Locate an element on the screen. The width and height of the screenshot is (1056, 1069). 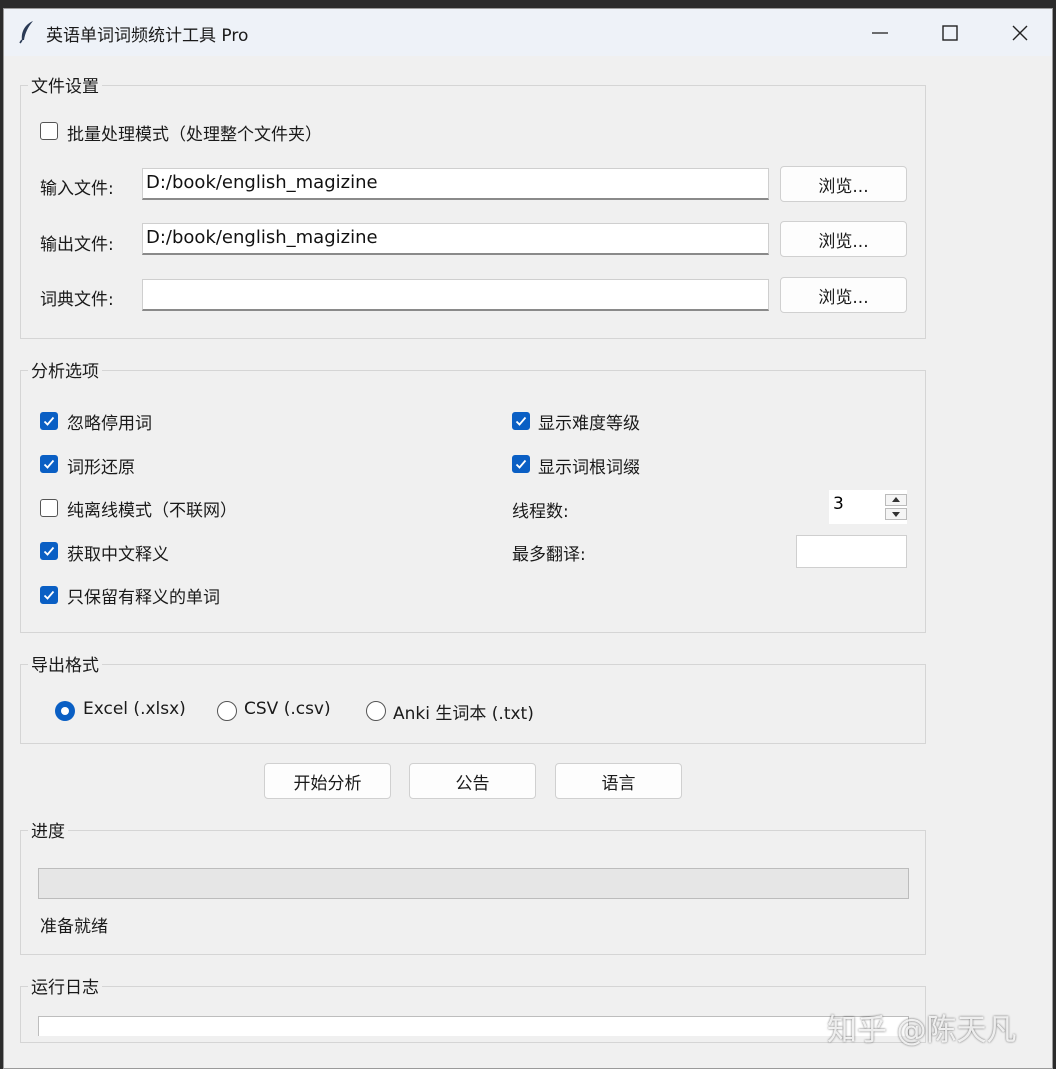
spin-up-button is located at coordinates (896, 500).